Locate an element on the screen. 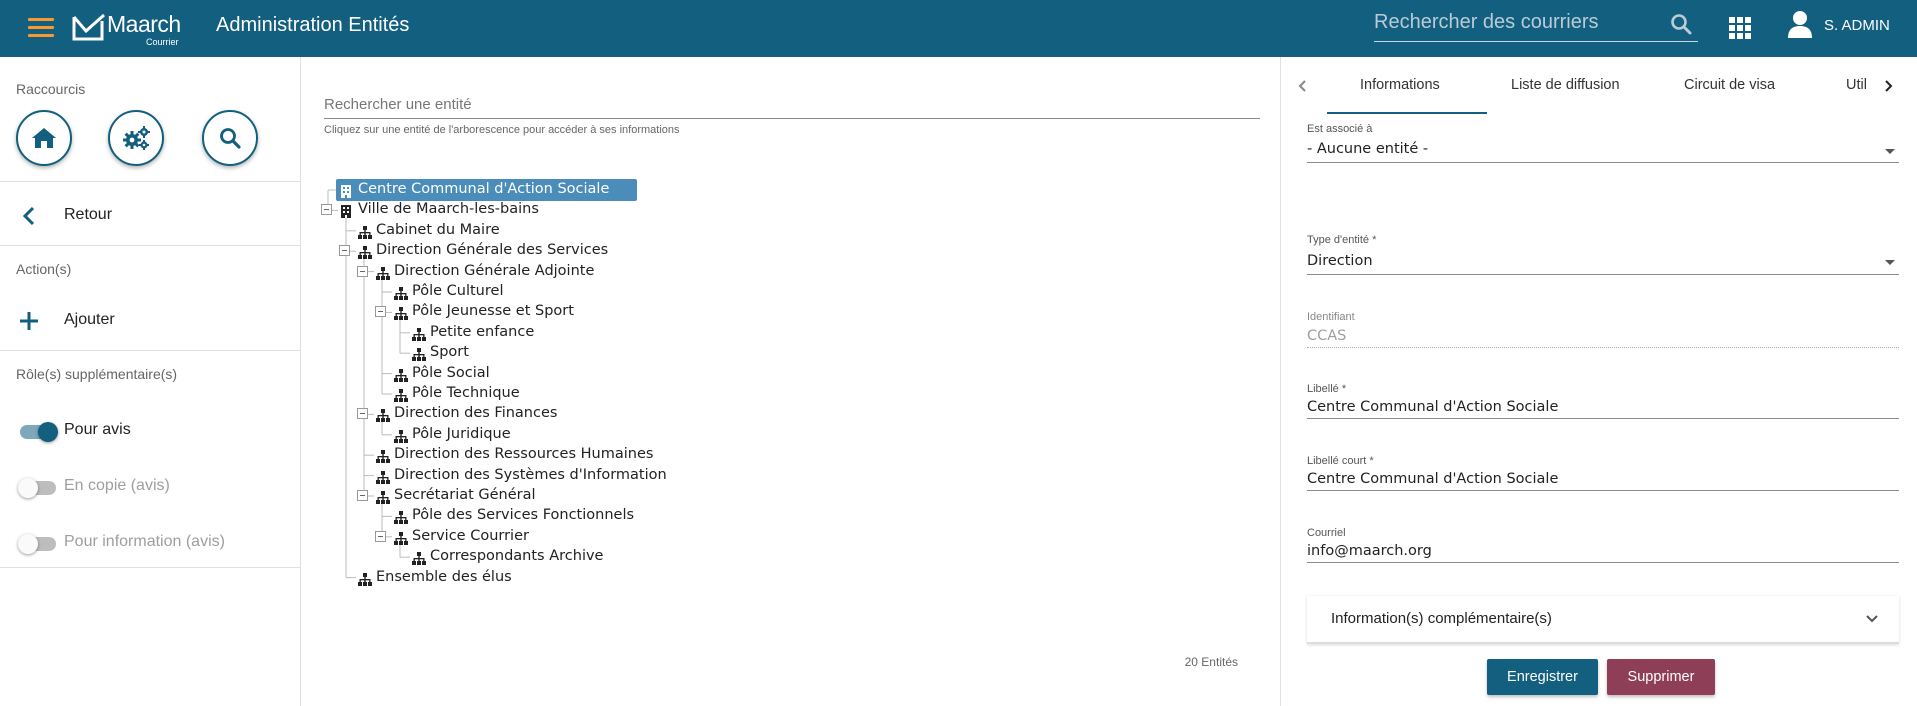  tab-users: Utilis is located at coordinates (1856, 85).